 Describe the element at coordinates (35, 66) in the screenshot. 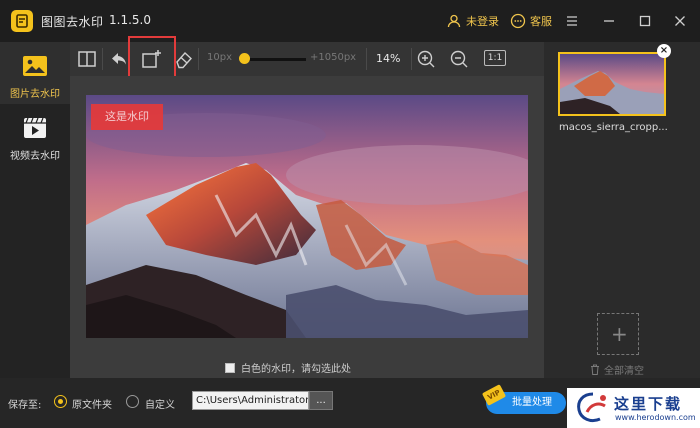

I see `image-icon` at that location.